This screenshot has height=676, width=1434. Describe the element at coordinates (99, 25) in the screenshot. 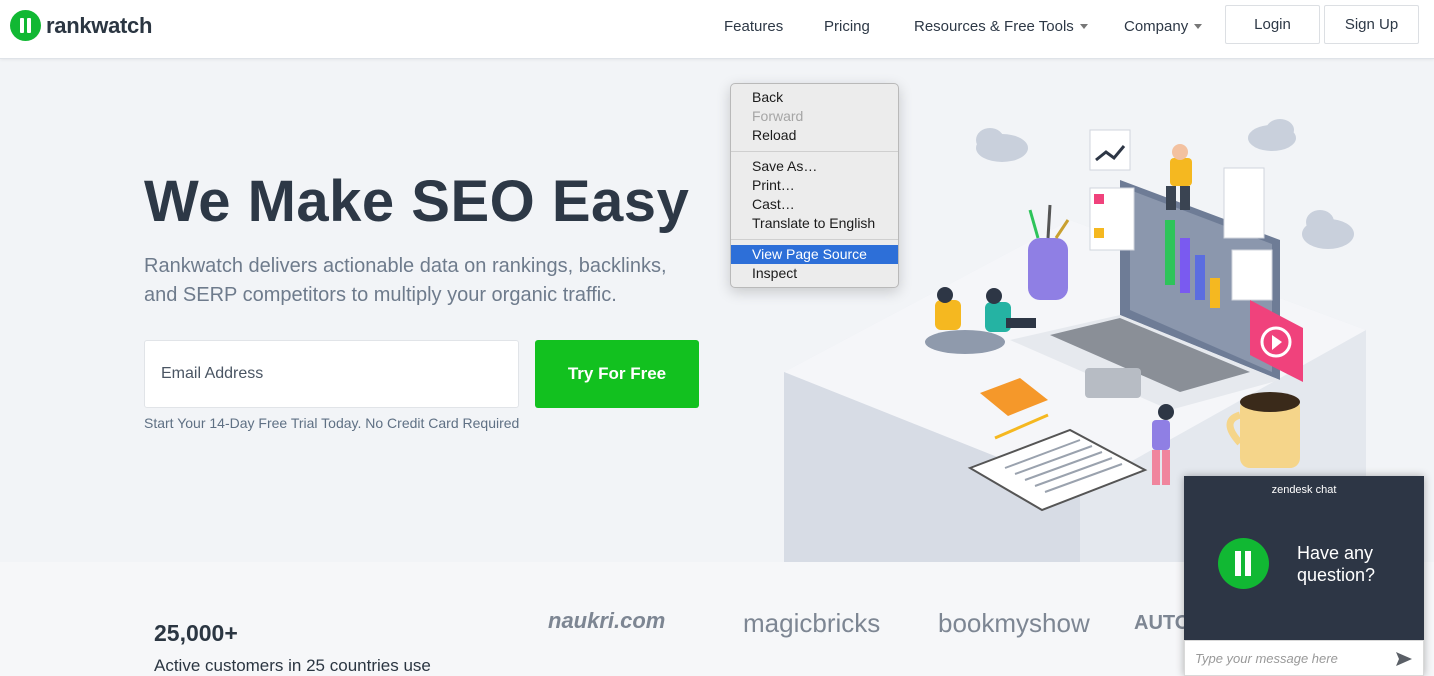

I see `logo-text: rankwatch` at that location.